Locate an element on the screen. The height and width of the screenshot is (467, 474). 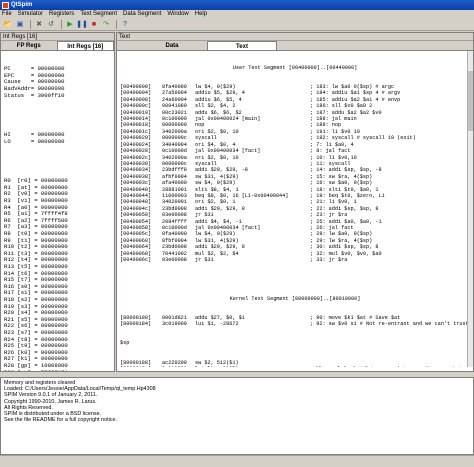
register-tabs: FP Regs Int Regs [16] is located at coordinates (57, 46).